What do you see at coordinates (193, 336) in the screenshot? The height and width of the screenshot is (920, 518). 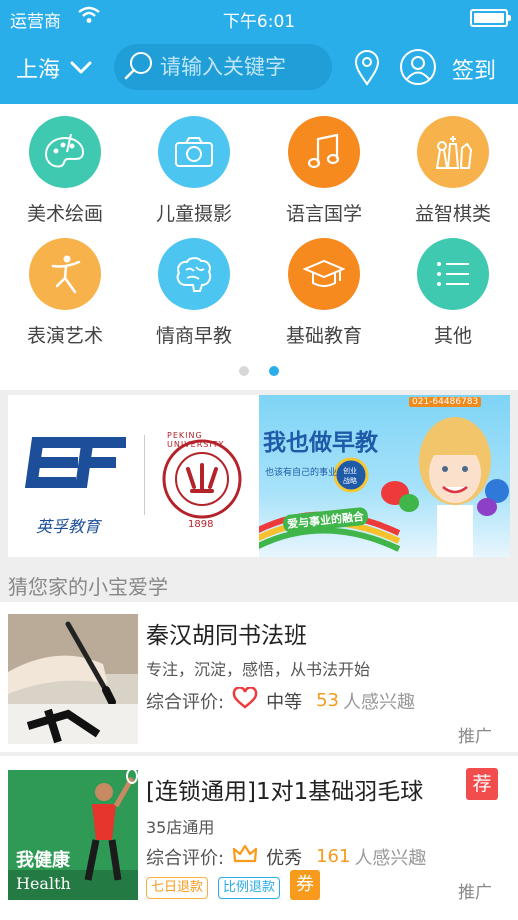 I see `category-label: 情商早教` at bounding box center [193, 336].